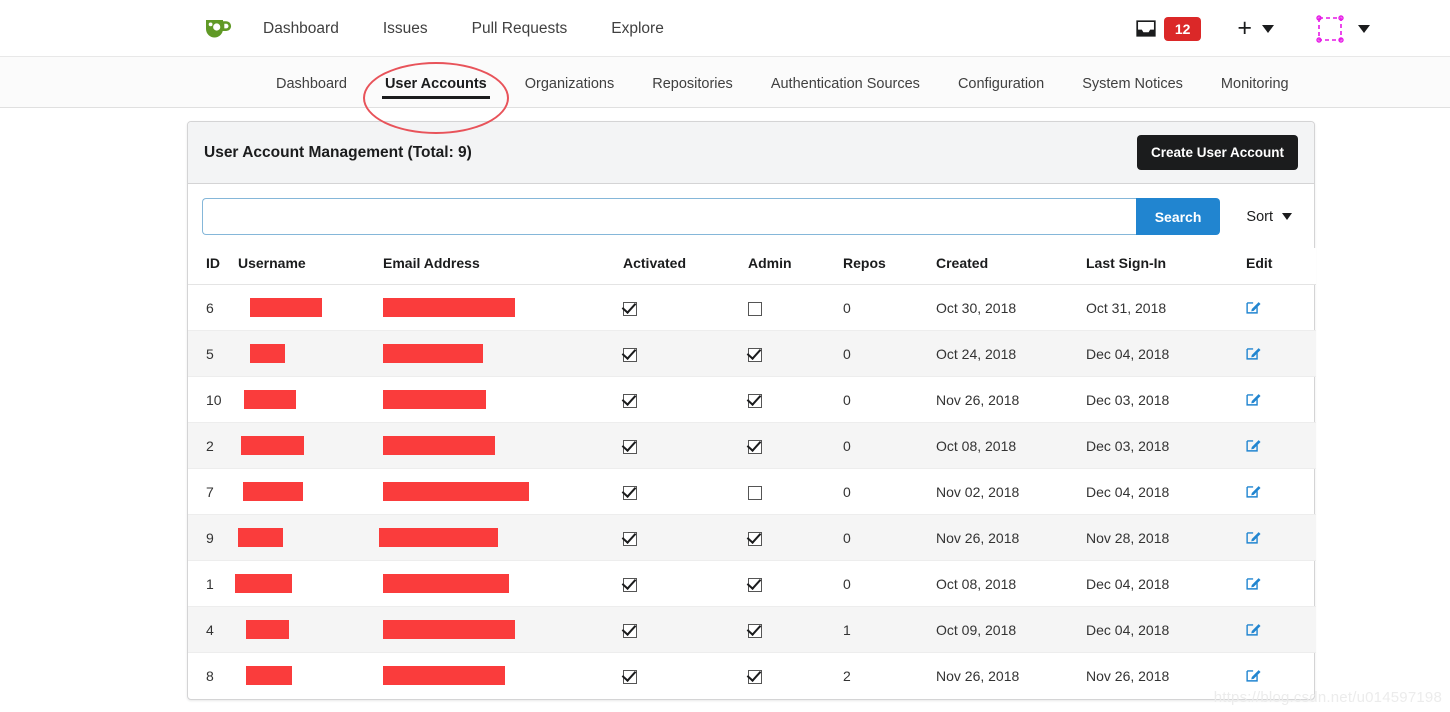 This screenshot has width=1450, height=712. What do you see at coordinates (1011, 583) in the screenshot?
I see `cell-created: Oct 08, 2018` at bounding box center [1011, 583].